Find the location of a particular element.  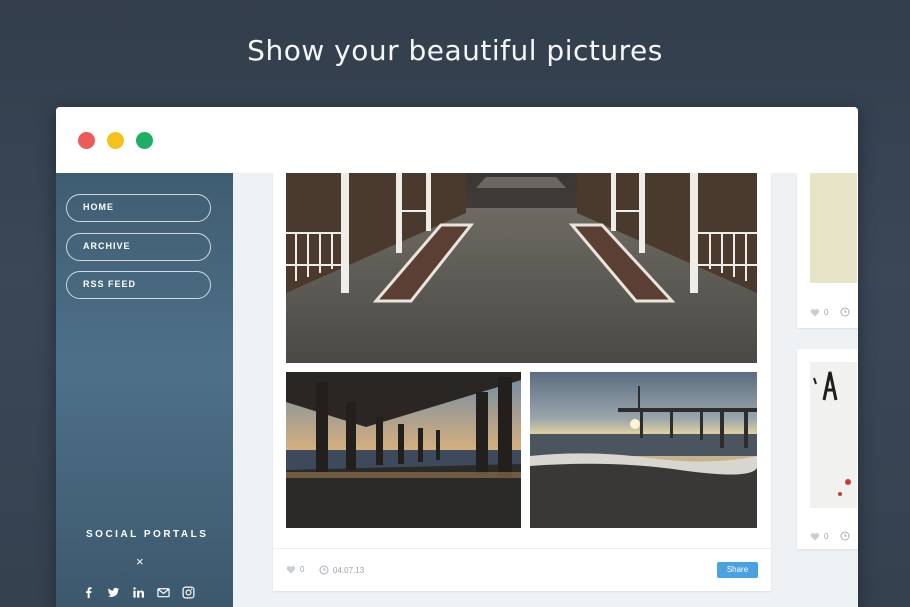

post-date: 04.07.13 is located at coordinates (341, 570).